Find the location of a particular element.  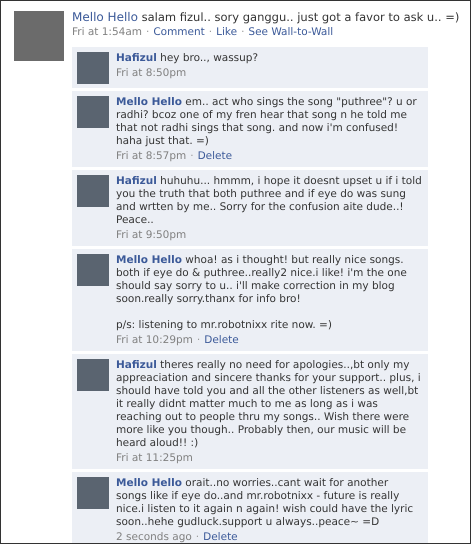

comment-text: Mello Hello salam fizul.. sory ganggu.. just got a favor to ask u.. =) is located at coordinates (266, 17).